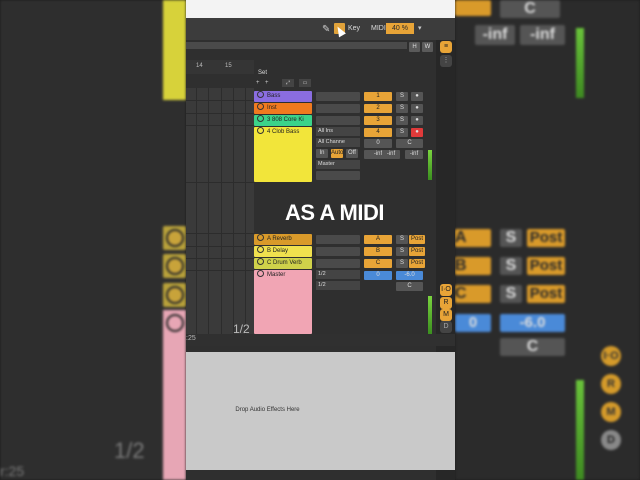  What do you see at coordinates (378, 108) in the screenshot?
I see `track-activator: 2` at bounding box center [378, 108].